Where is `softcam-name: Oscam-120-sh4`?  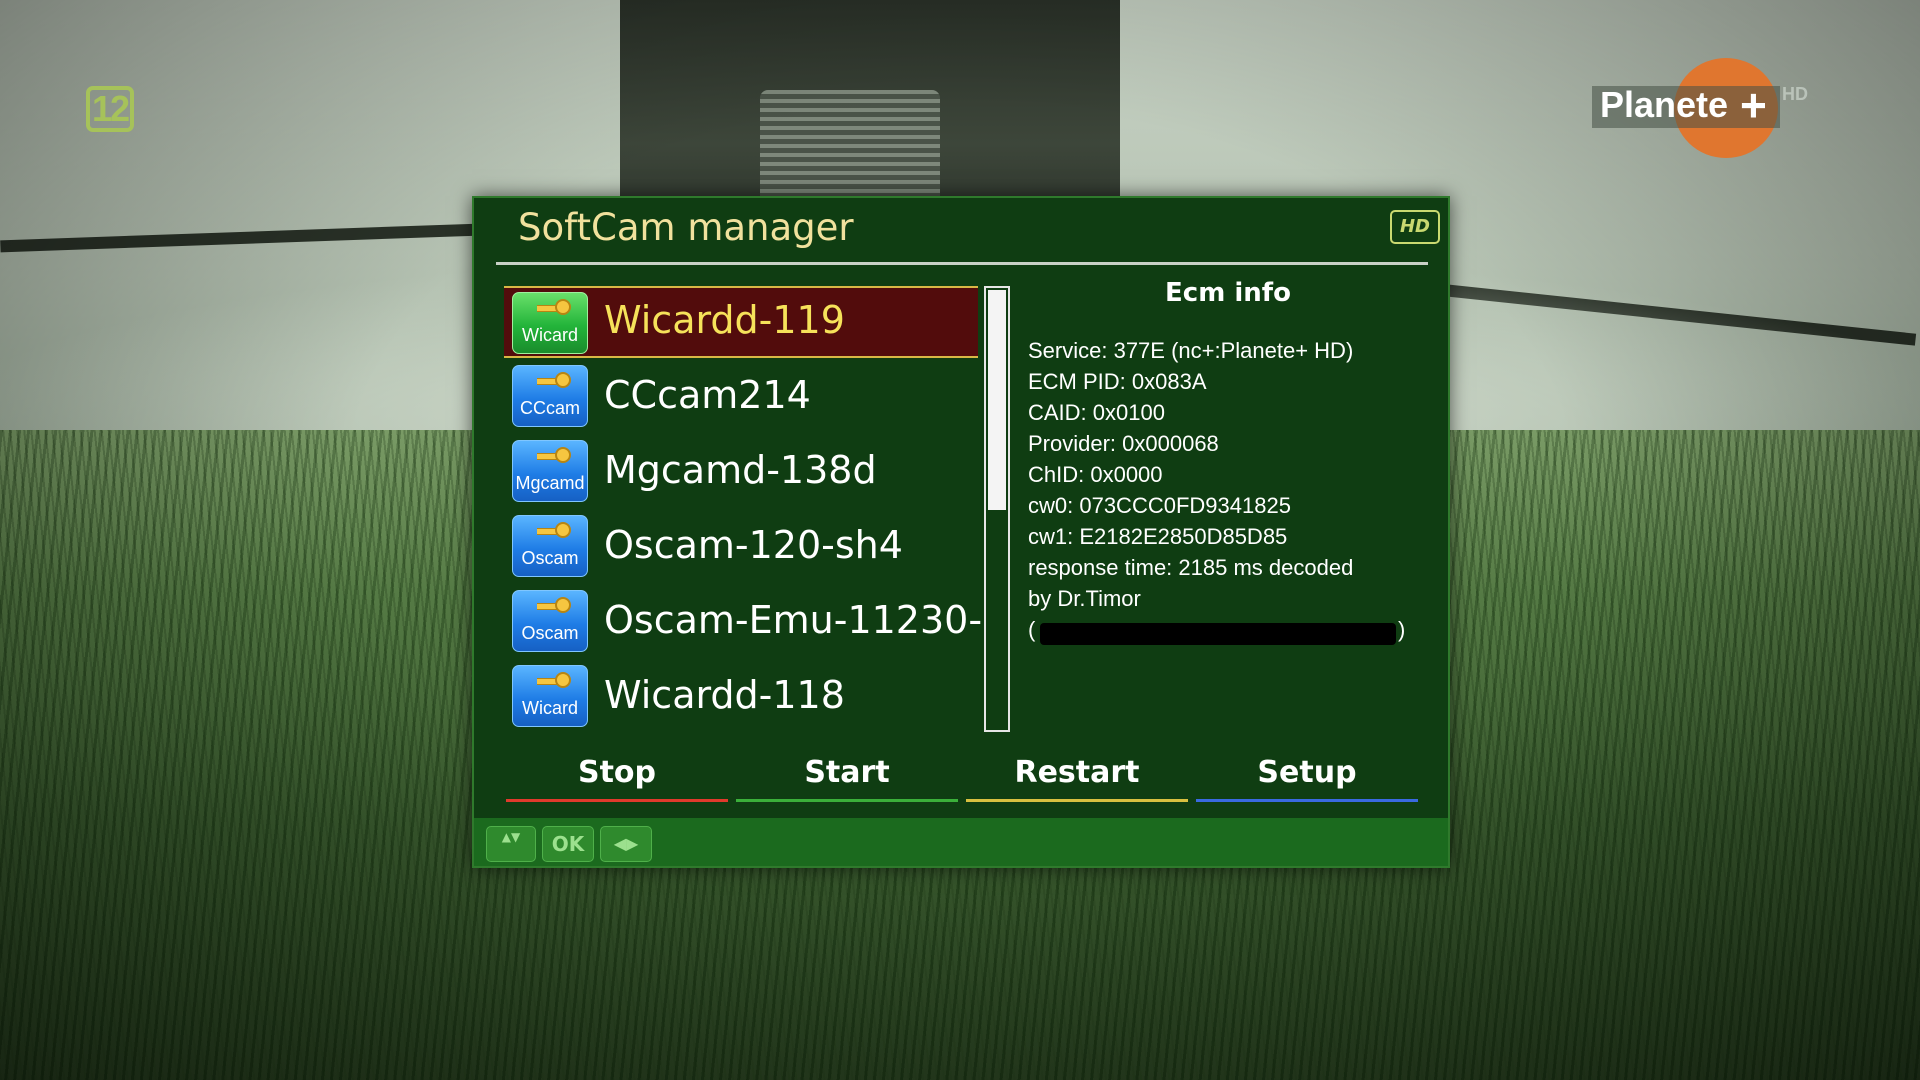 softcam-name: Oscam-120-sh4 is located at coordinates (753, 545).